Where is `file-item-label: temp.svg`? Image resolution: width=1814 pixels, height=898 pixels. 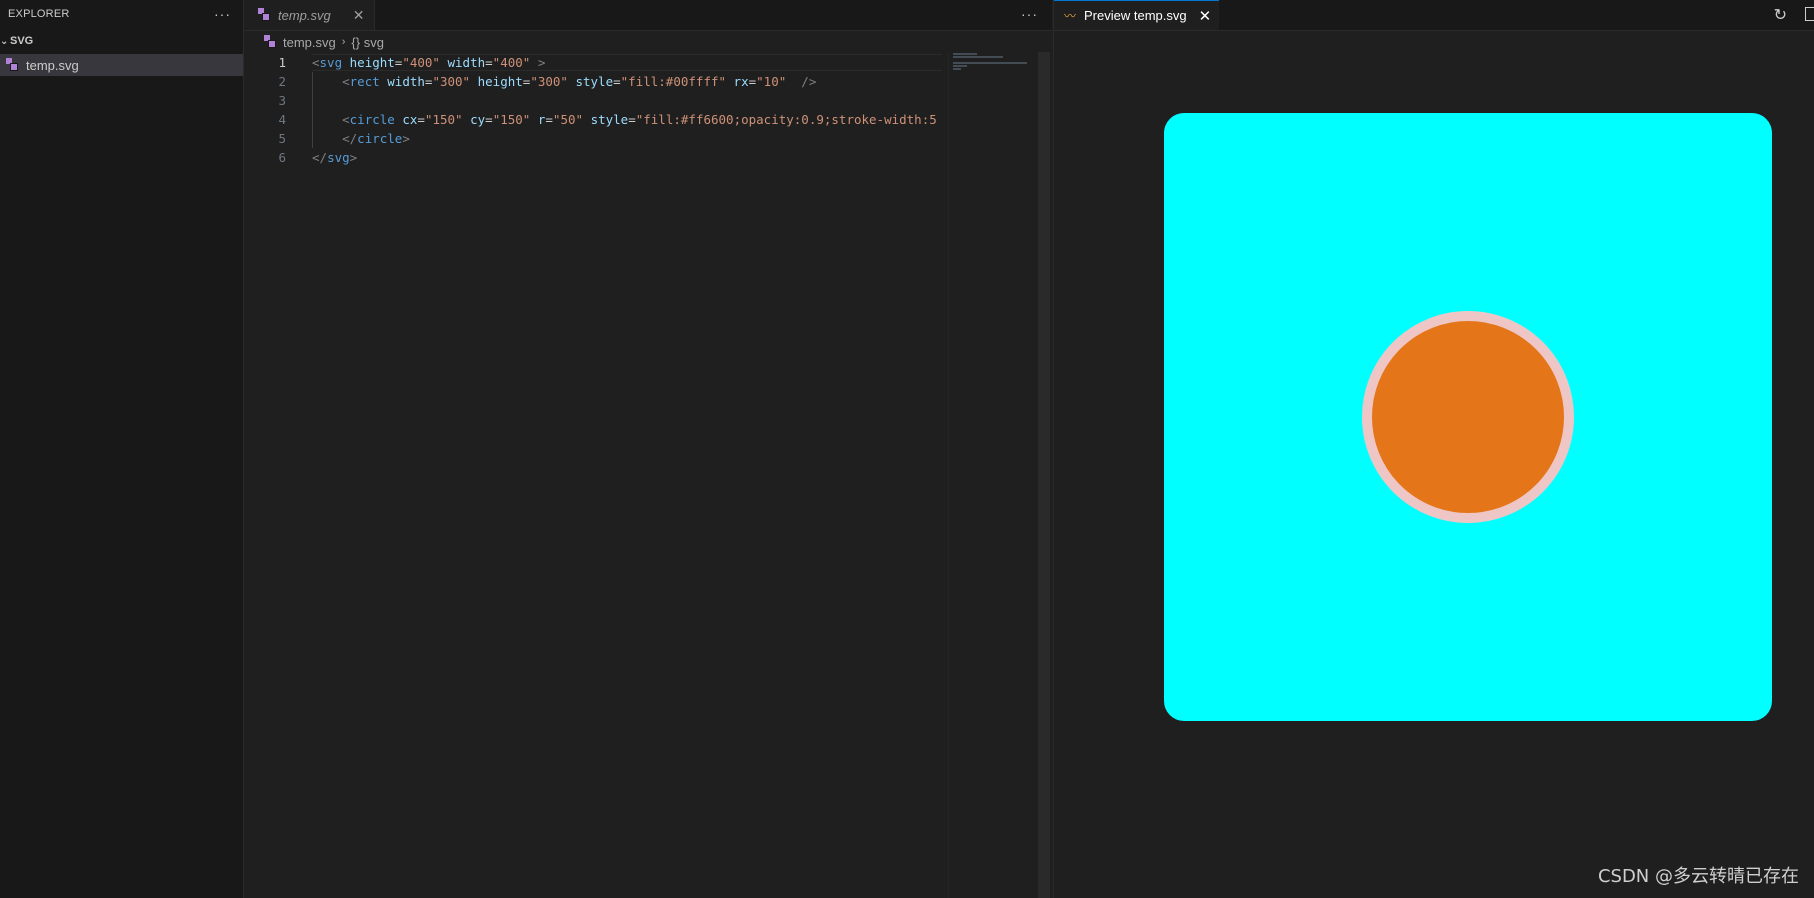
file-item-label: temp.svg is located at coordinates (52, 65).